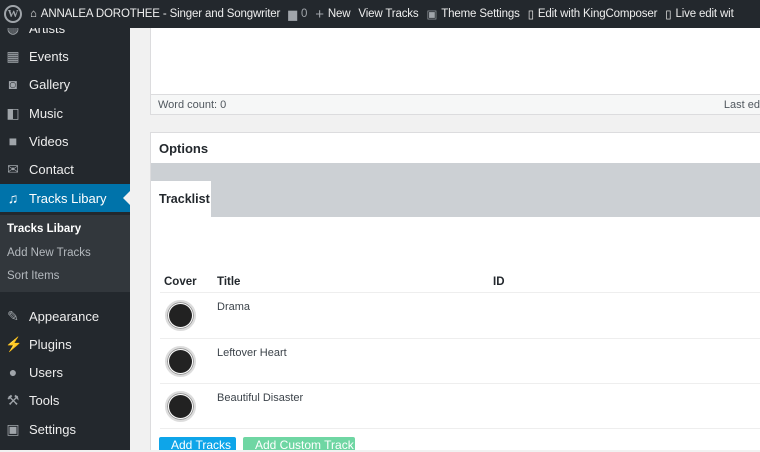 Image resolution: width=760 pixels, height=452 pixels. Describe the element at coordinates (530, 15) in the screenshot. I see `kc-icon: ▯` at that location.